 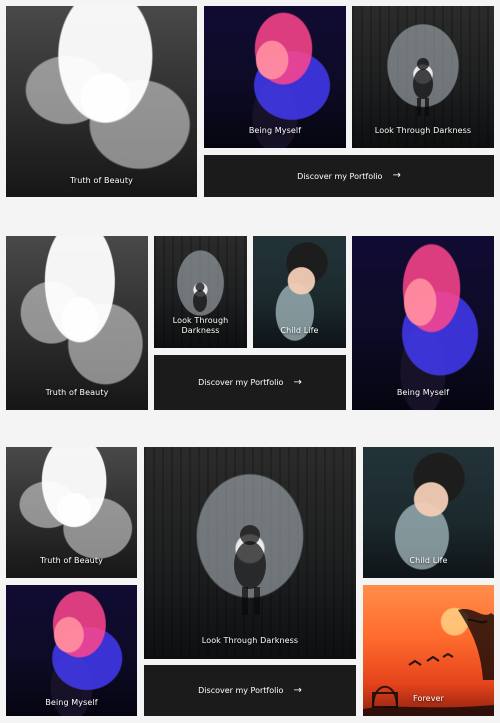 What do you see at coordinates (428, 650) in the screenshot?
I see `tile-forever: Forever` at bounding box center [428, 650].